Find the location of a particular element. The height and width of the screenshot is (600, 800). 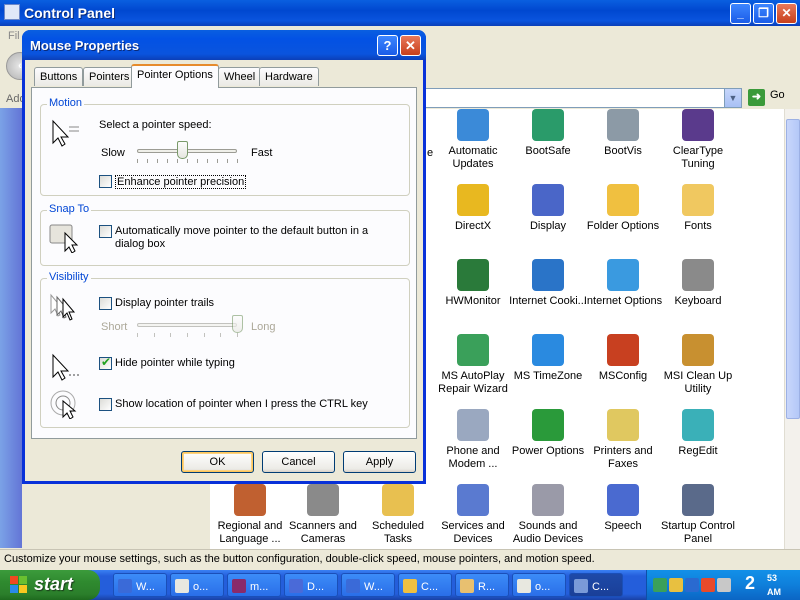

cp-item: ClearType Tuning is located at coordinates (698, 140).